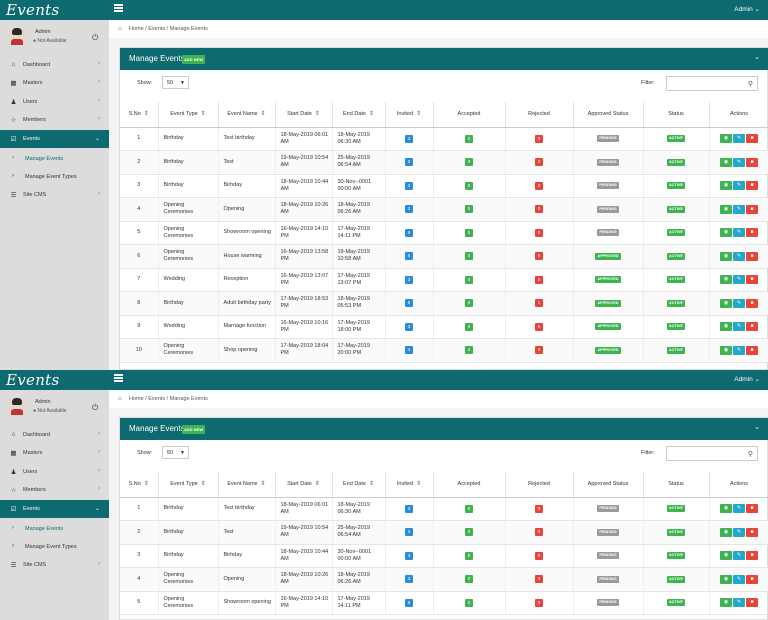  Describe the element at coordinates (168, 399) in the screenshot. I see `breadcrumb-path: Home / Events / Manage Events` at that location.